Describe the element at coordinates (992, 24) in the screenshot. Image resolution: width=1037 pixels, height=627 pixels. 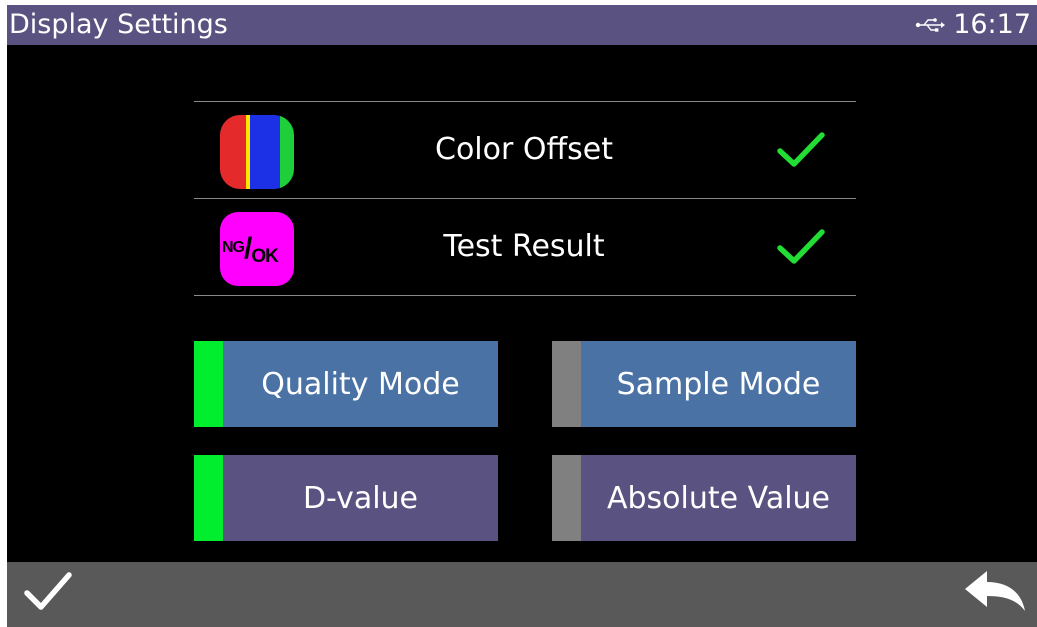
I see `clock: 16:17` at that location.